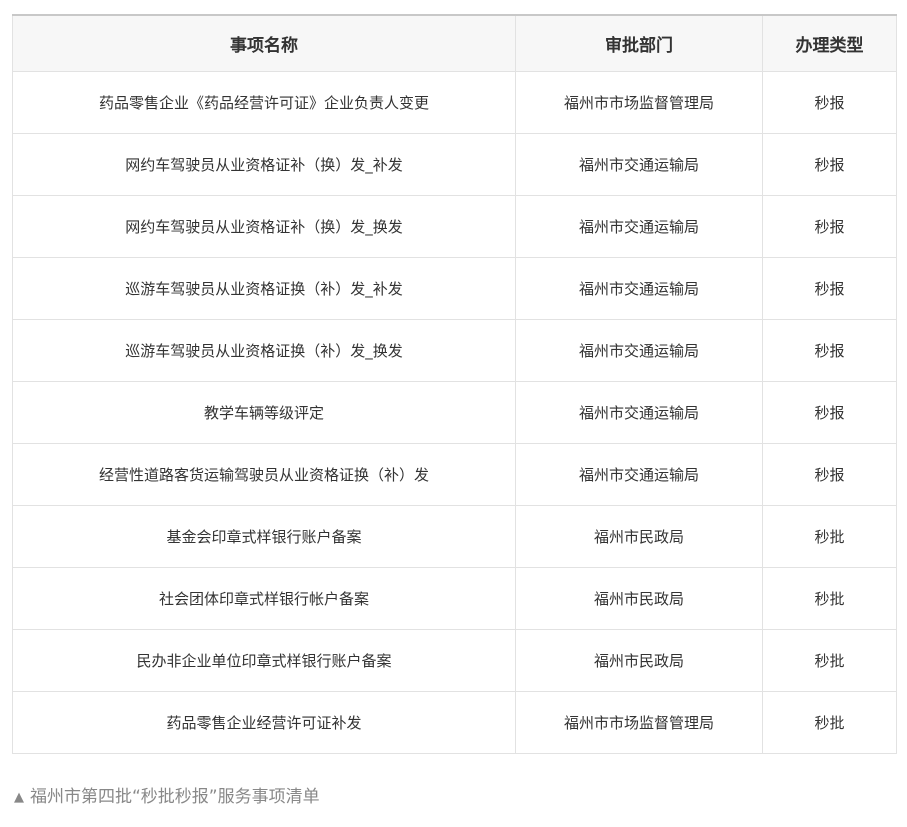  What do you see at coordinates (264, 226) in the screenshot?
I see `cell-item-name: 网约车驾驶员从业资格证补（换）发_换发` at bounding box center [264, 226].